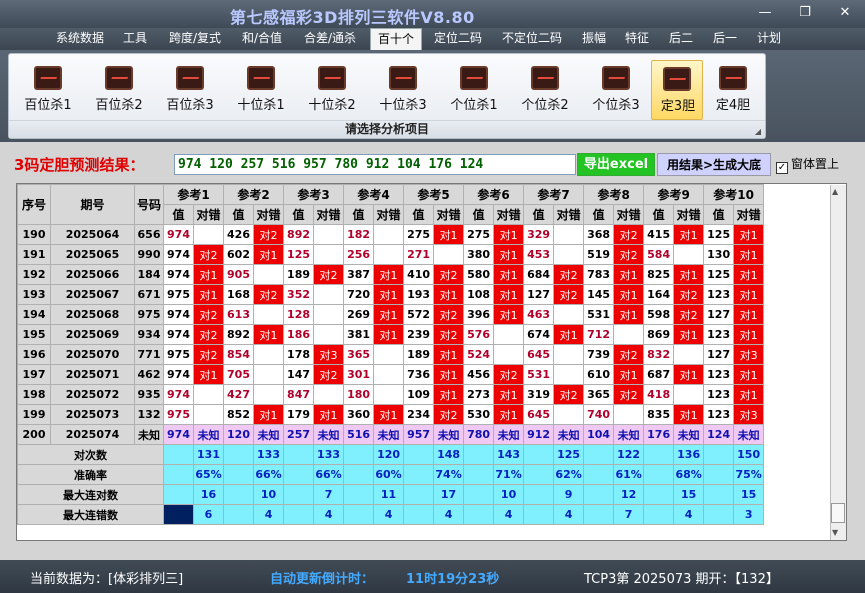 This screenshot has width=865, height=593. Describe the element at coordinates (149, 234) in the screenshot. I see `number-cell: 656` at that location.